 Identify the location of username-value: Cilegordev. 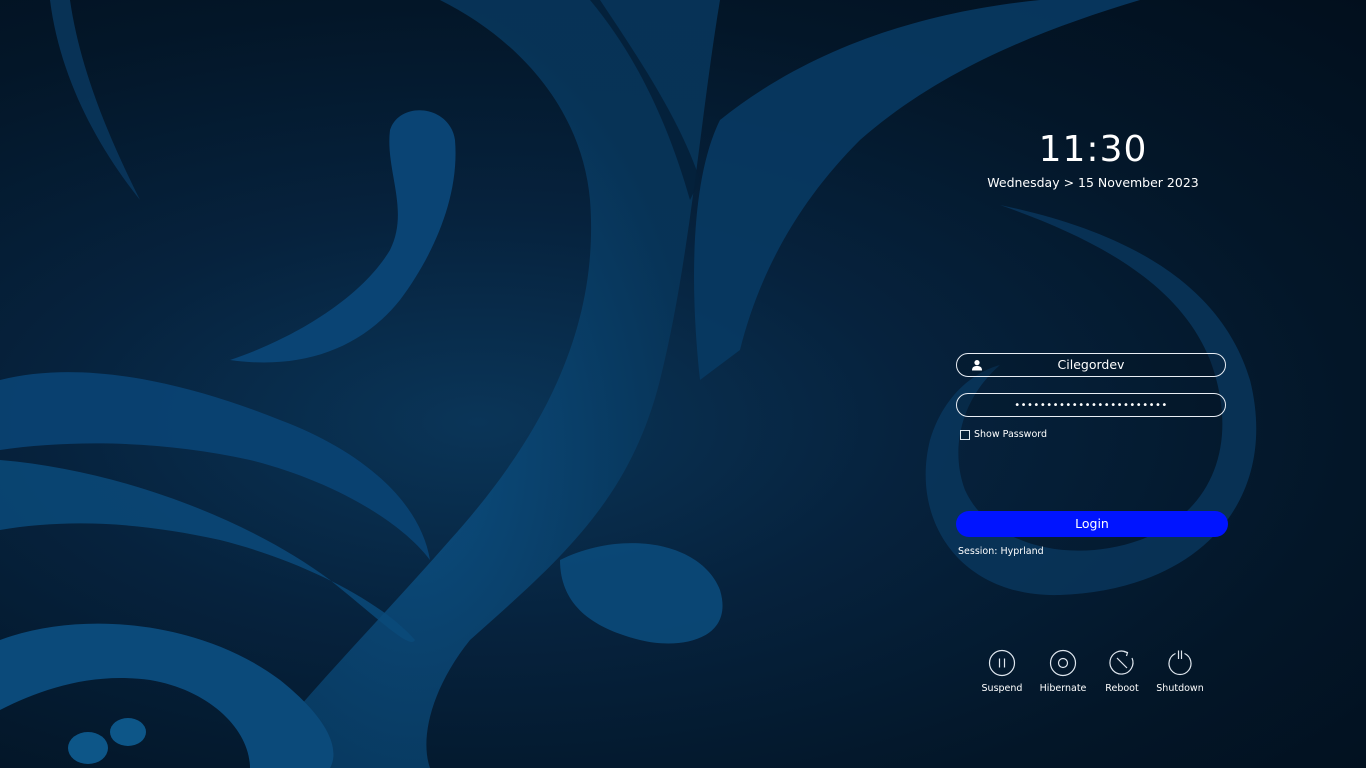
(1091, 364).